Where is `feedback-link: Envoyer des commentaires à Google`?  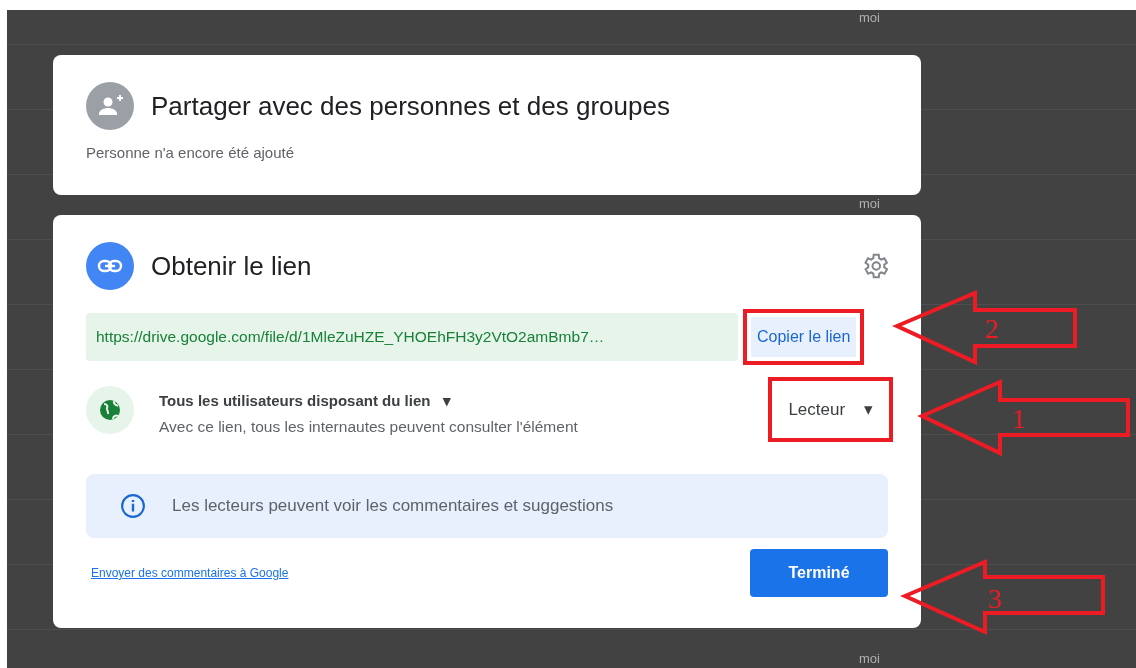 feedback-link: Envoyer des commentaires à Google is located at coordinates (190, 573).